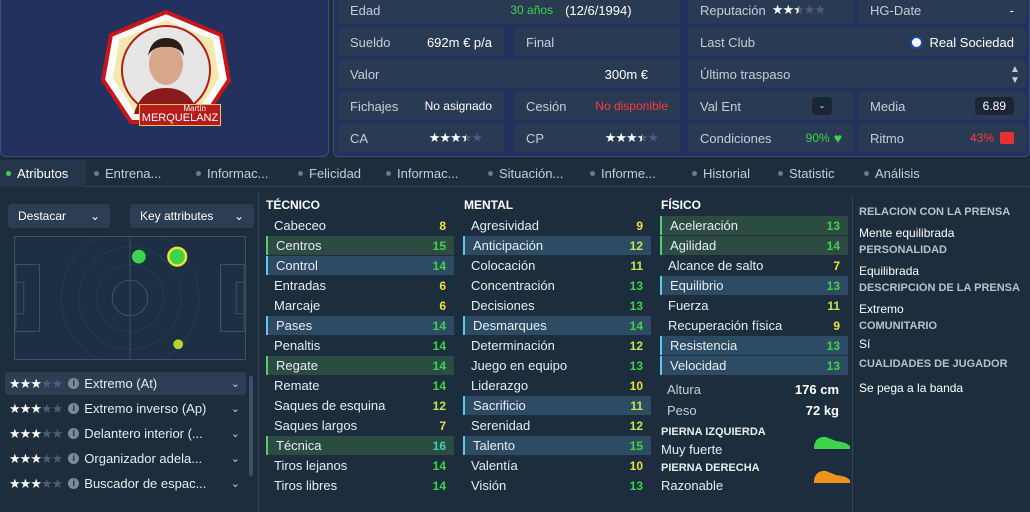  Describe the element at coordinates (636, 445) in the screenshot. I see `attribute-value: 15` at that location.